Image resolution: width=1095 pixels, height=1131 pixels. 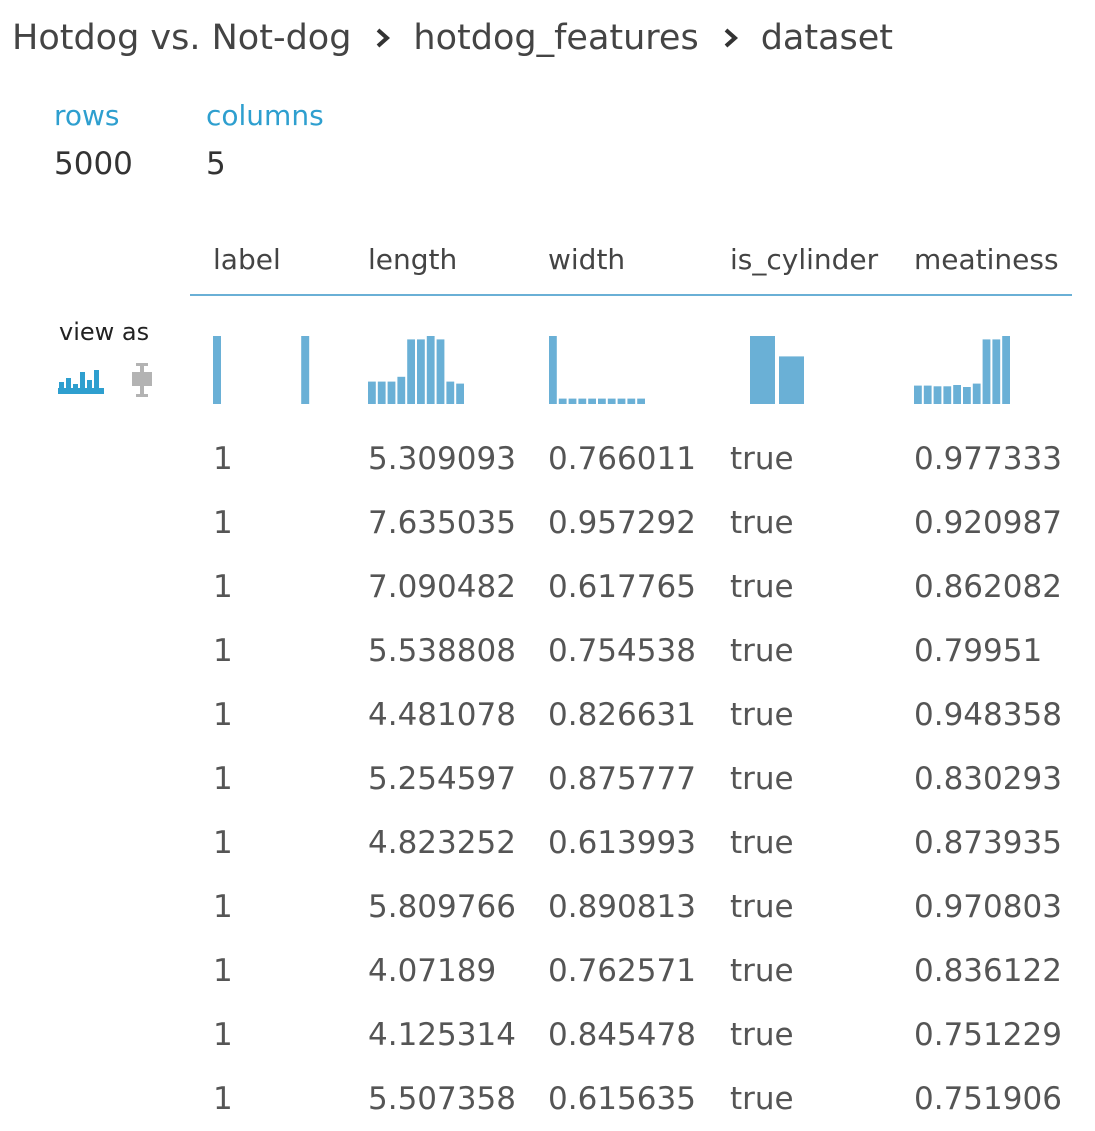 I want to click on columns-stat: columns 5, so click(x=265, y=141).